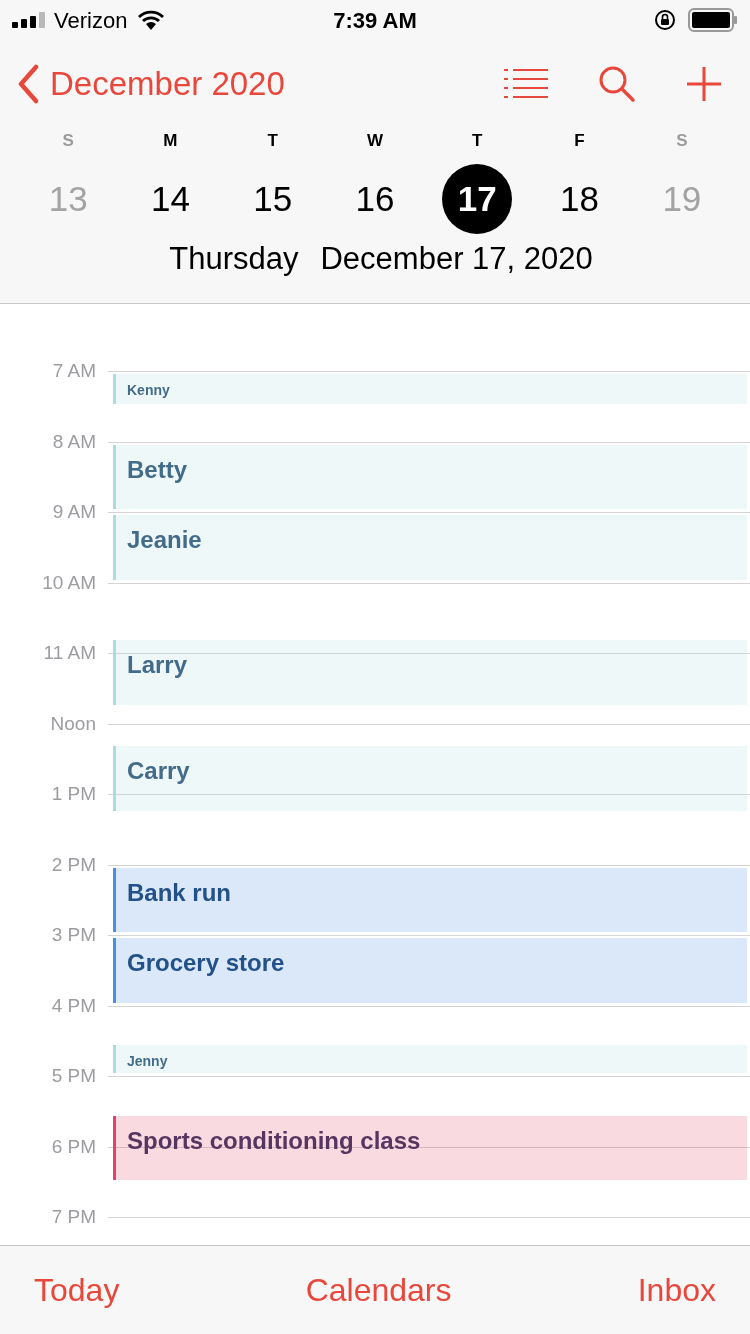 This screenshot has height=1334, width=750. I want to click on event-title: Grocery store, so click(206, 963).